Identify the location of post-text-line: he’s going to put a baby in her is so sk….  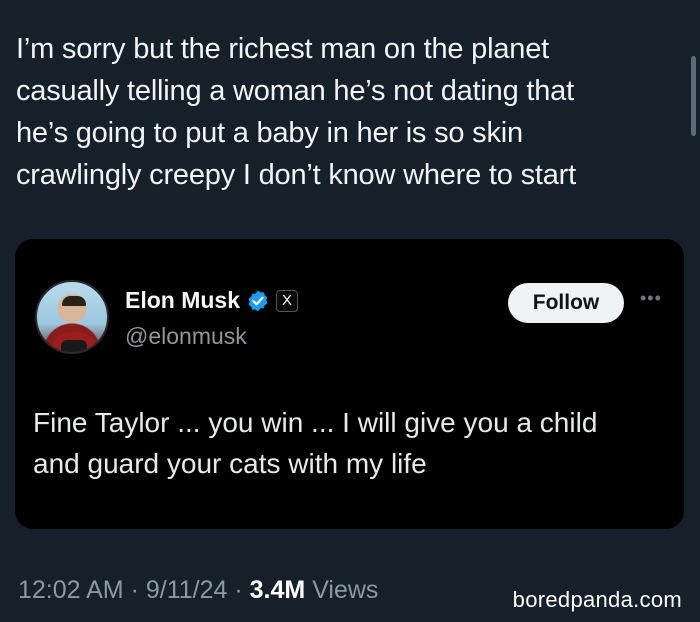
(269, 133).